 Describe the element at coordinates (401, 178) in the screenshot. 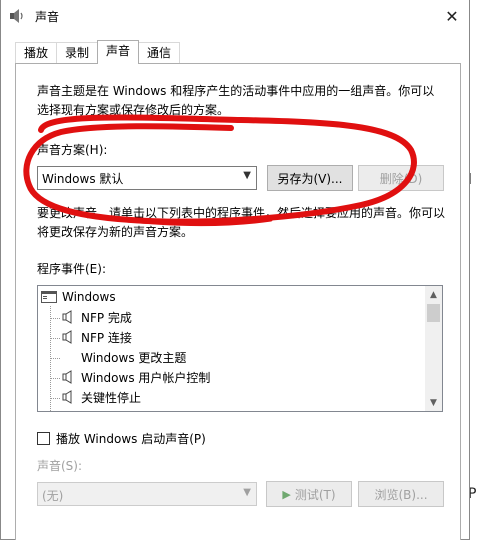

I see `delete-button: 删除(D)` at that location.